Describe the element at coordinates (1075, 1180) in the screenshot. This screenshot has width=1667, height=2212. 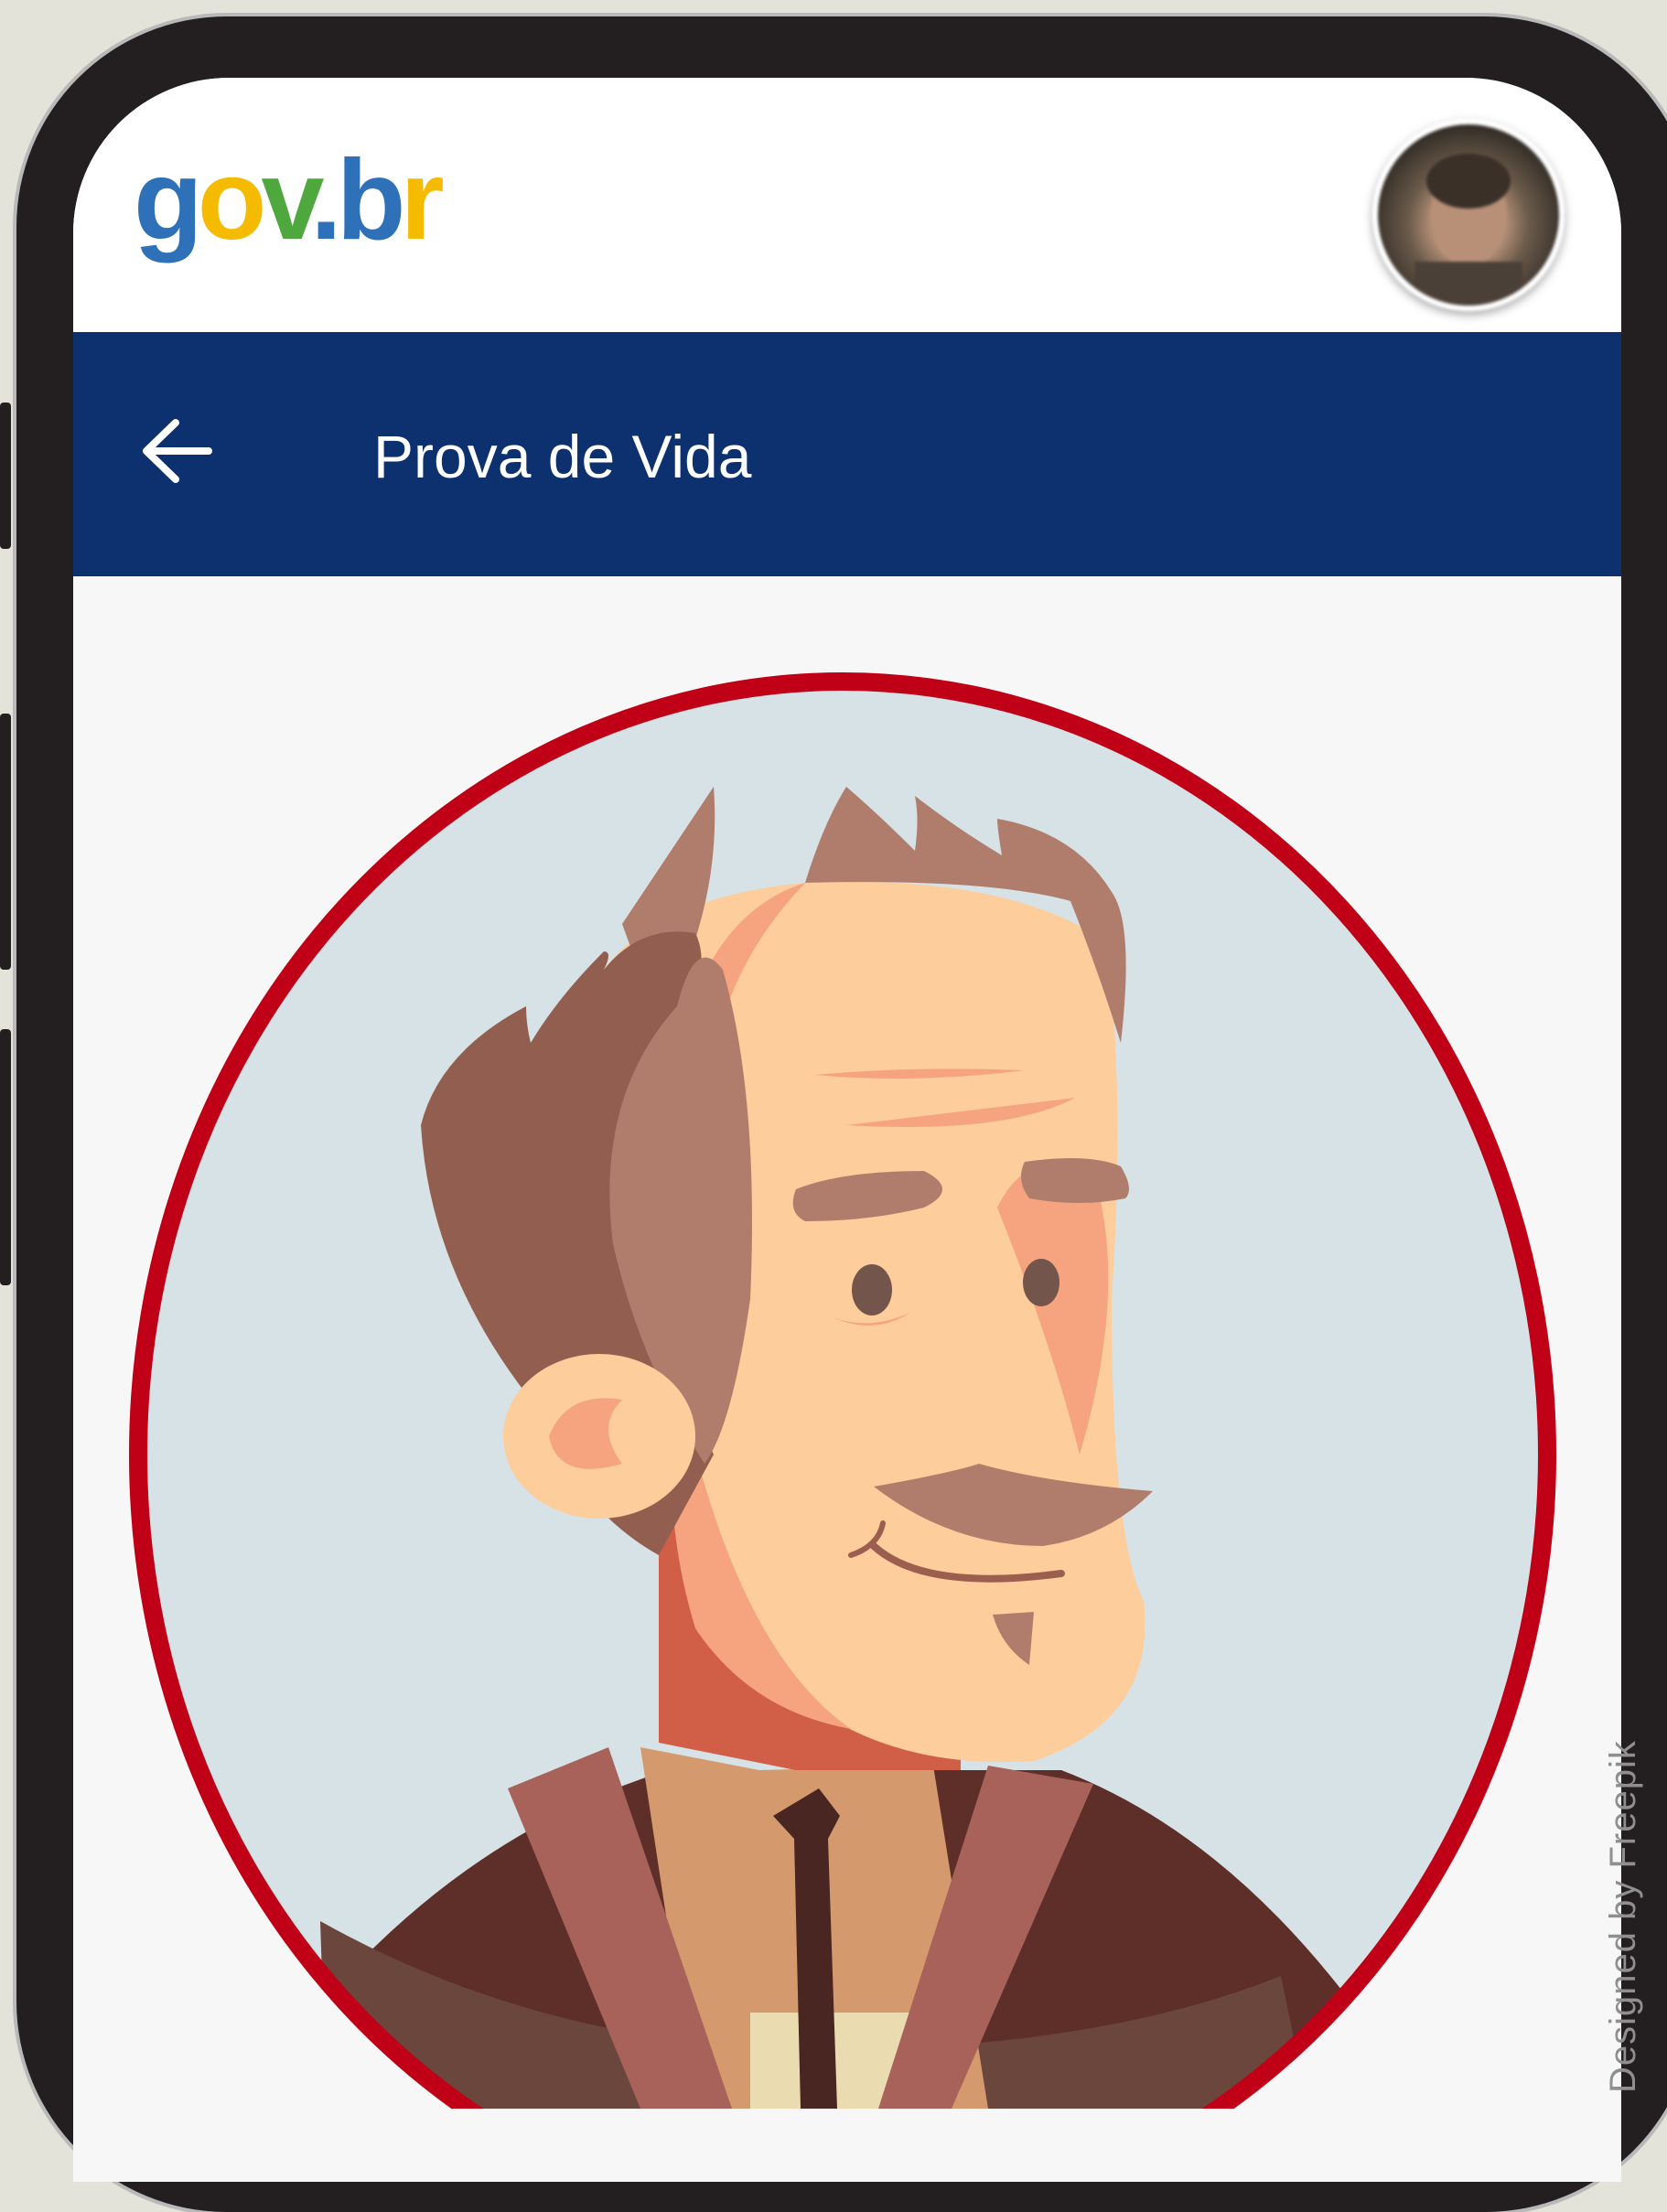
I see `right-eyebrow` at that location.